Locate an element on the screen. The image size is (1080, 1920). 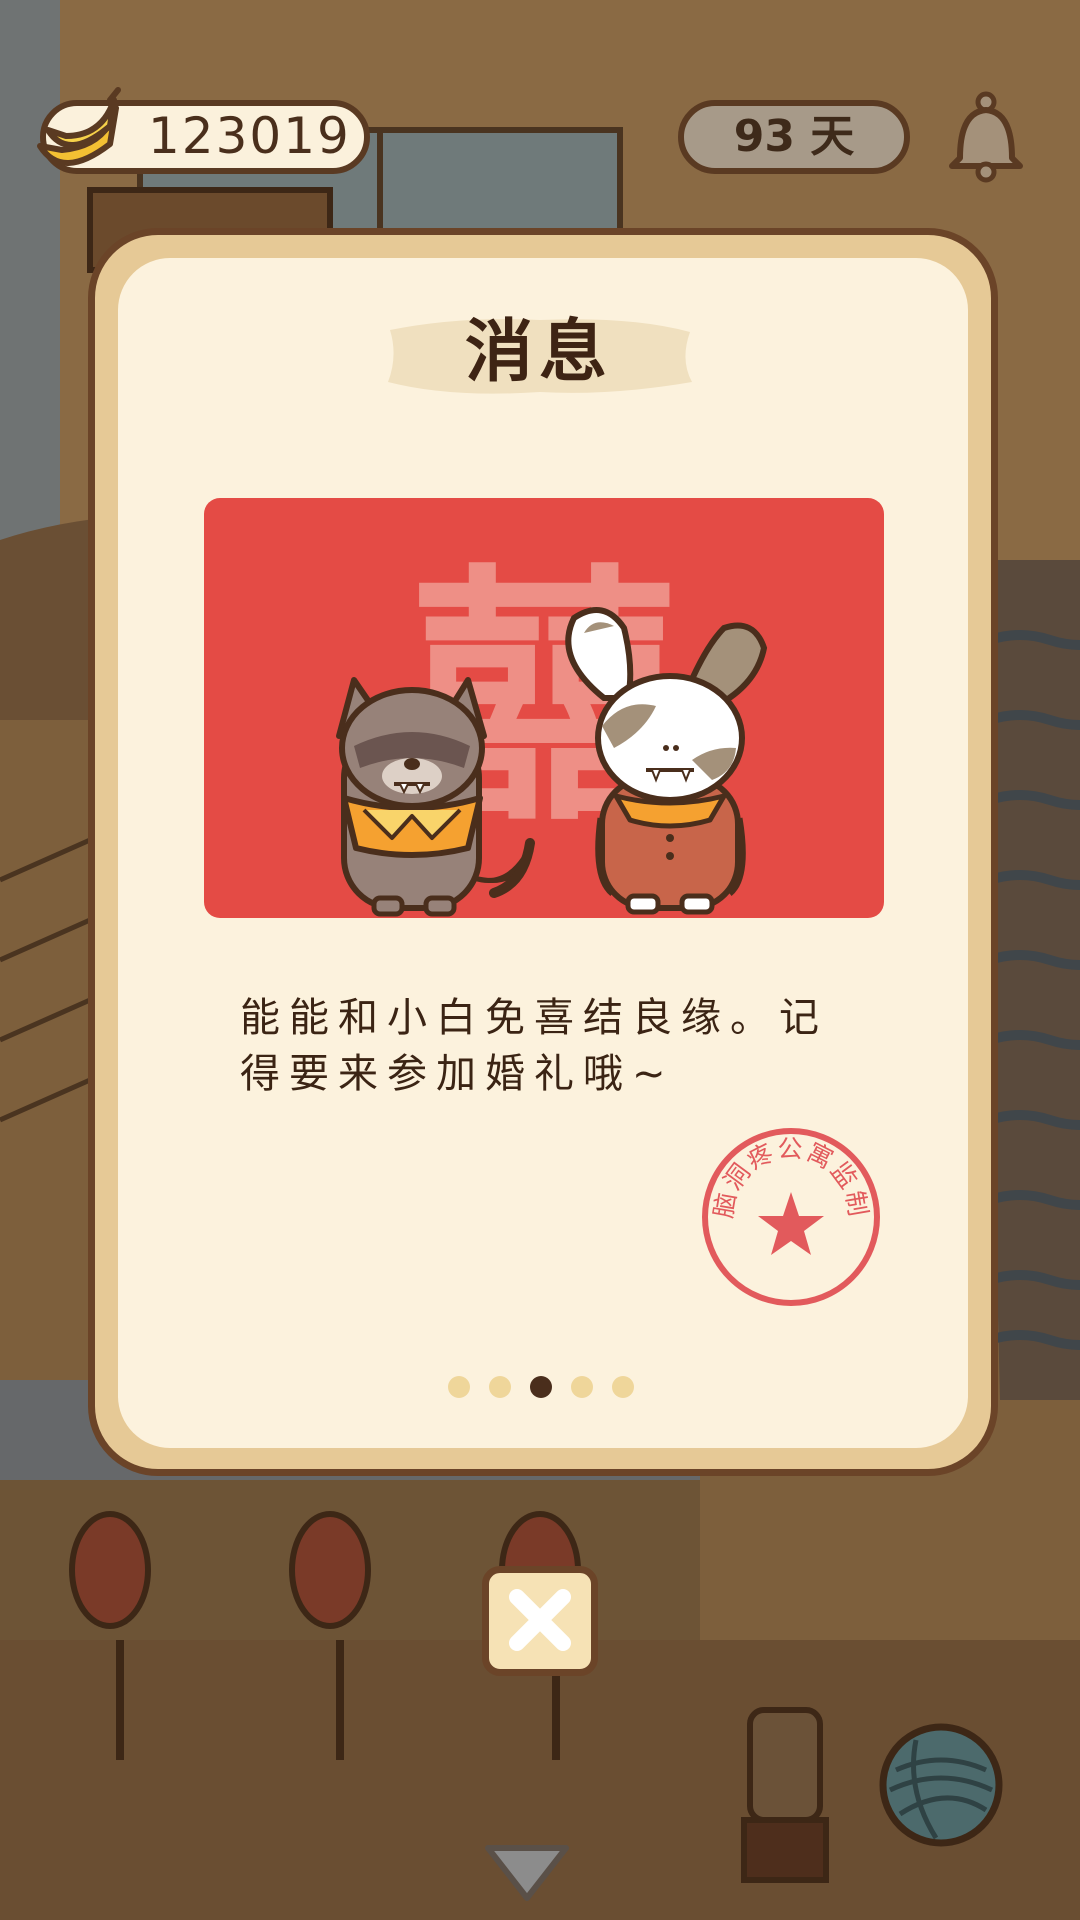
official-seal-stamp: 脑洞疼公寓监制 is located at coordinates (791, 1217).